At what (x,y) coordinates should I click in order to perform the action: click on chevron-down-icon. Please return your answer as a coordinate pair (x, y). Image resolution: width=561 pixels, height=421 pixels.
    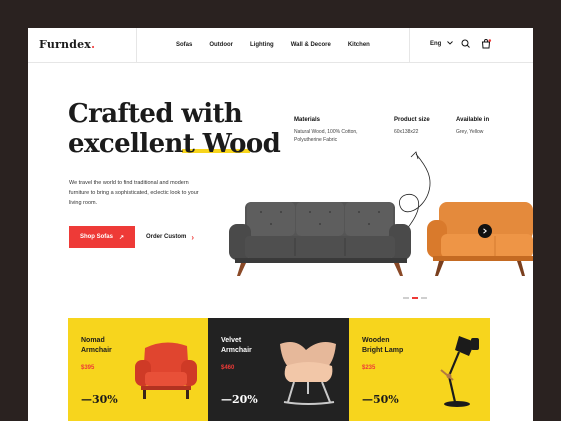
    Looking at the image, I should click on (450, 43).